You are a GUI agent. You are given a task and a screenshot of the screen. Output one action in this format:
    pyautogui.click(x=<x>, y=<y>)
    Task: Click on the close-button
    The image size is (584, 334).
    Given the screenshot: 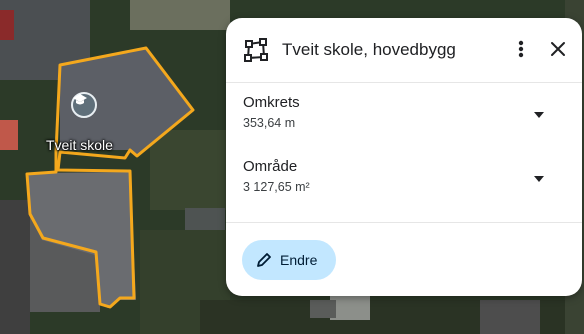 What is the action you would take?
    pyautogui.click(x=558, y=49)
    